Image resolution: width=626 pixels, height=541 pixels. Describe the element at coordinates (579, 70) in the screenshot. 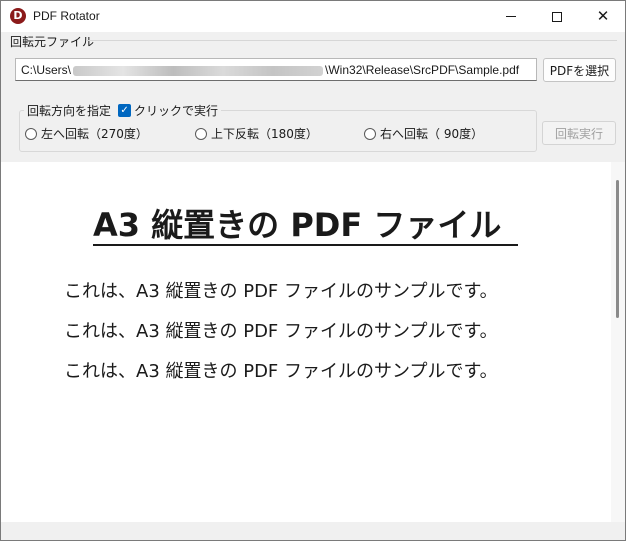

I see `select-pdf-button: PDFを選択` at that location.